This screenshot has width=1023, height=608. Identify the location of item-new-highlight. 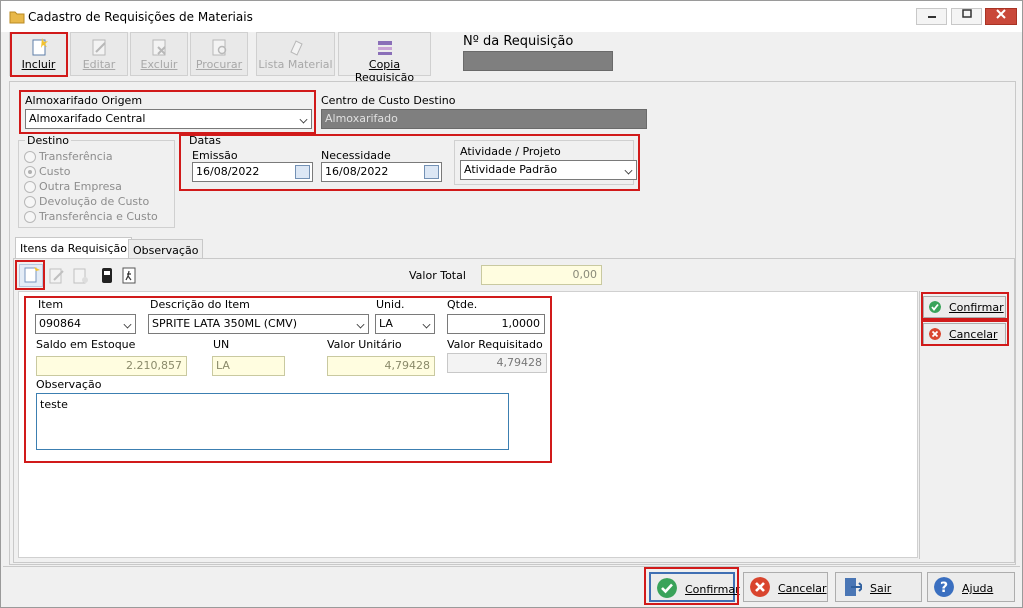
(30, 275).